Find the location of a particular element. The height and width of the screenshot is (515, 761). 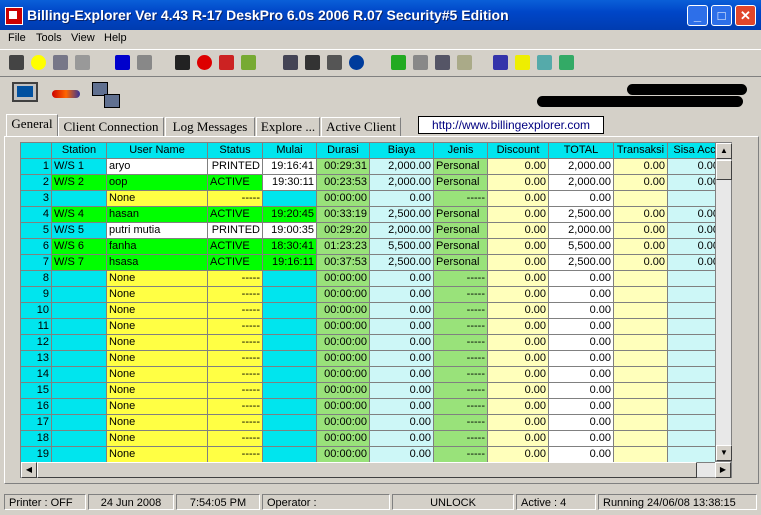

printer-icon is located at coordinates (334, 63).